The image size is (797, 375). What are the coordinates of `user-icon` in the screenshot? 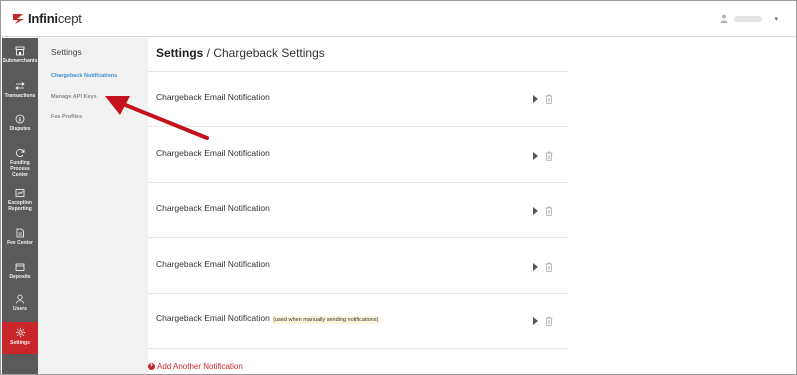 It's located at (20, 299).